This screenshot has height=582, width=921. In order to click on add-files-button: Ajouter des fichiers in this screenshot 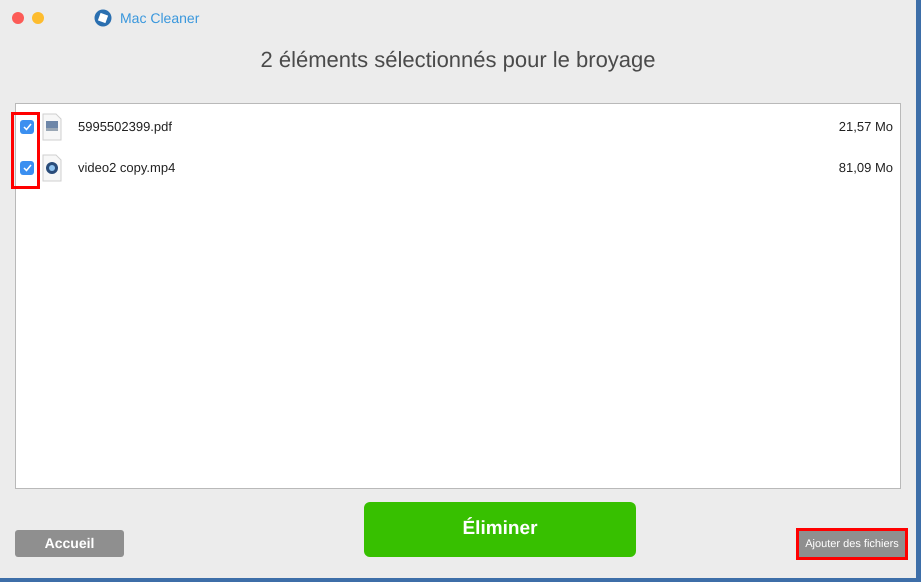, I will do `click(852, 544)`.